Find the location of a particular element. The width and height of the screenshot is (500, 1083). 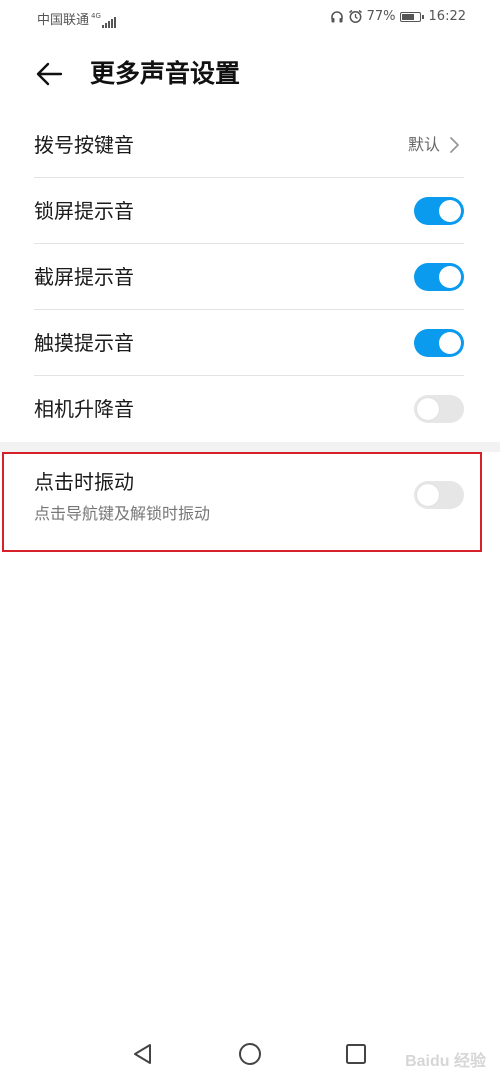

headset-icon is located at coordinates (336, 16).